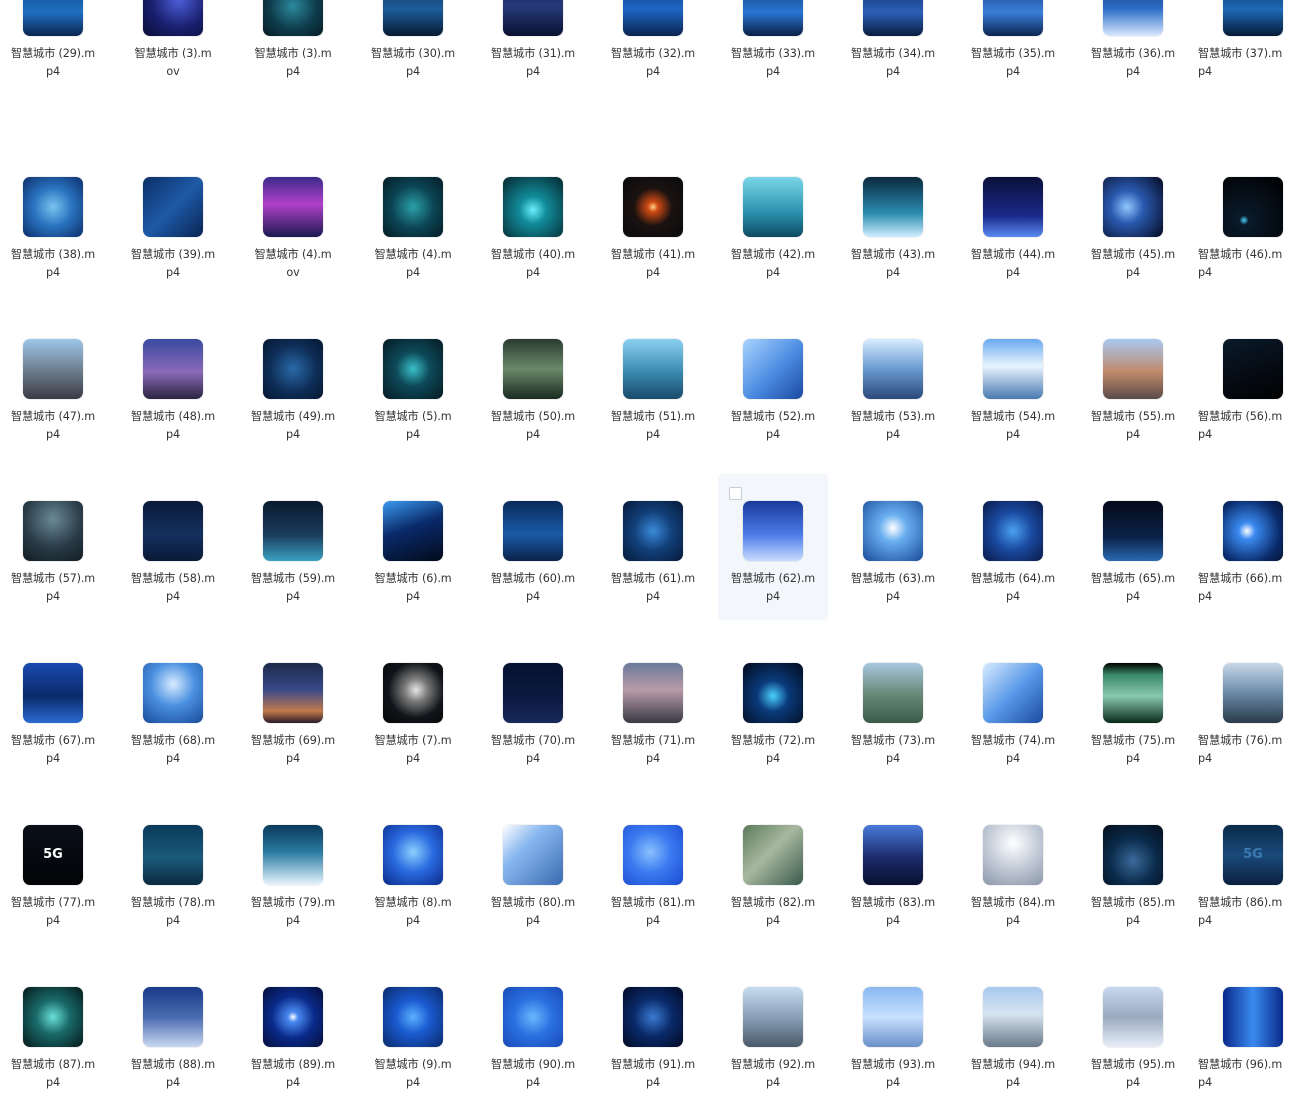  Describe the element at coordinates (1243, 871) in the screenshot. I see `file-item: 5G 智慧城市 (86).m p4` at that location.